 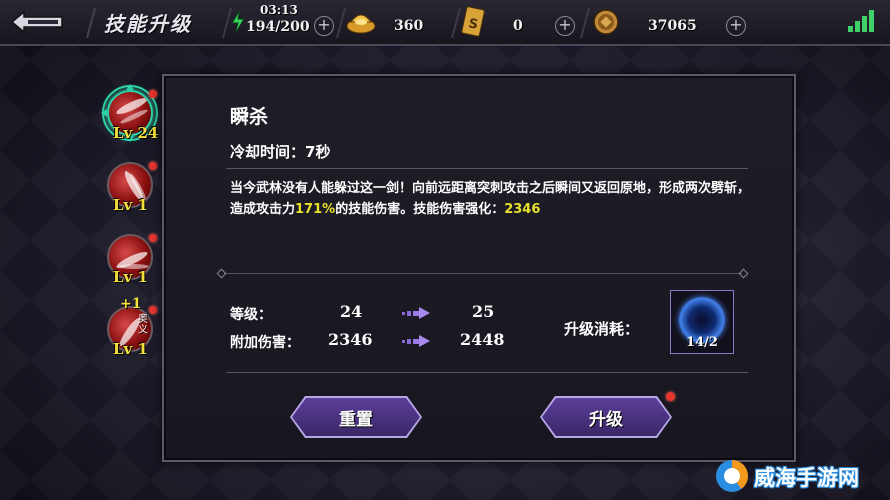 What do you see at coordinates (143, 325) in the screenshot?
I see `ultimate-tag: 奥 义` at bounding box center [143, 325].